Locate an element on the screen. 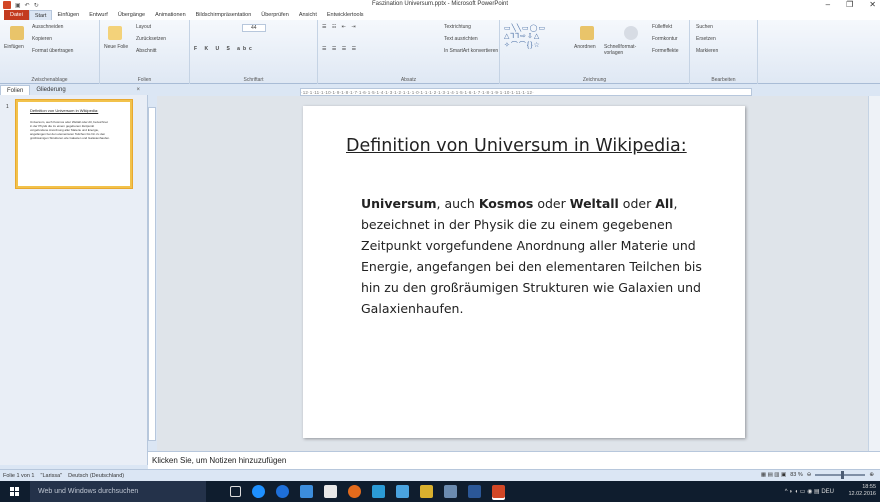 The image size is (880, 502). slide-body-bold-term: Universum is located at coordinates (399, 203).